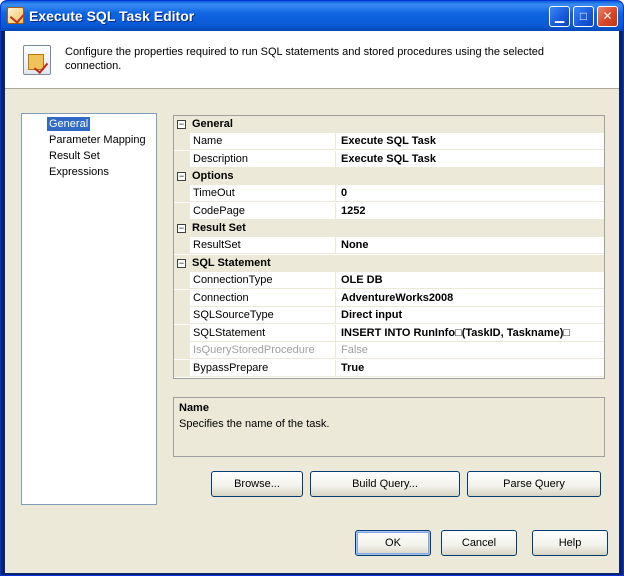 The width and height of the screenshot is (624, 576). What do you see at coordinates (263, 298) in the screenshot?
I see `property-name: Connection` at bounding box center [263, 298].